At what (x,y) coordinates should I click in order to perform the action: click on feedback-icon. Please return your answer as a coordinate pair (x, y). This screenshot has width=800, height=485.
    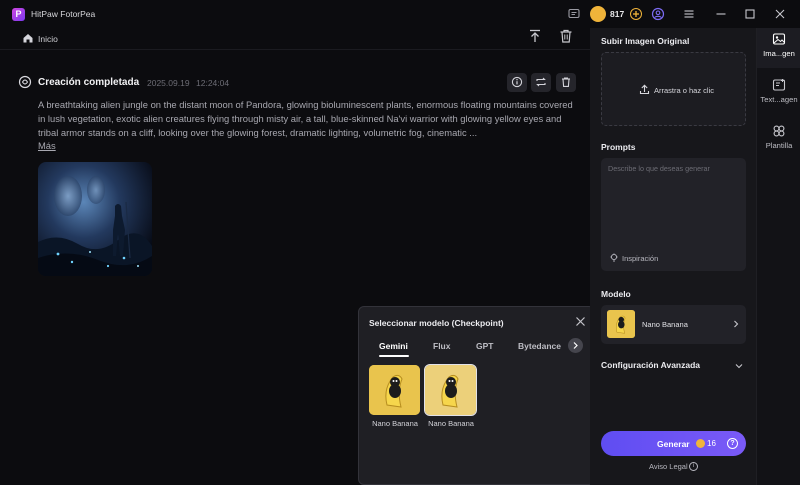
    Looking at the image, I should click on (574, 14).